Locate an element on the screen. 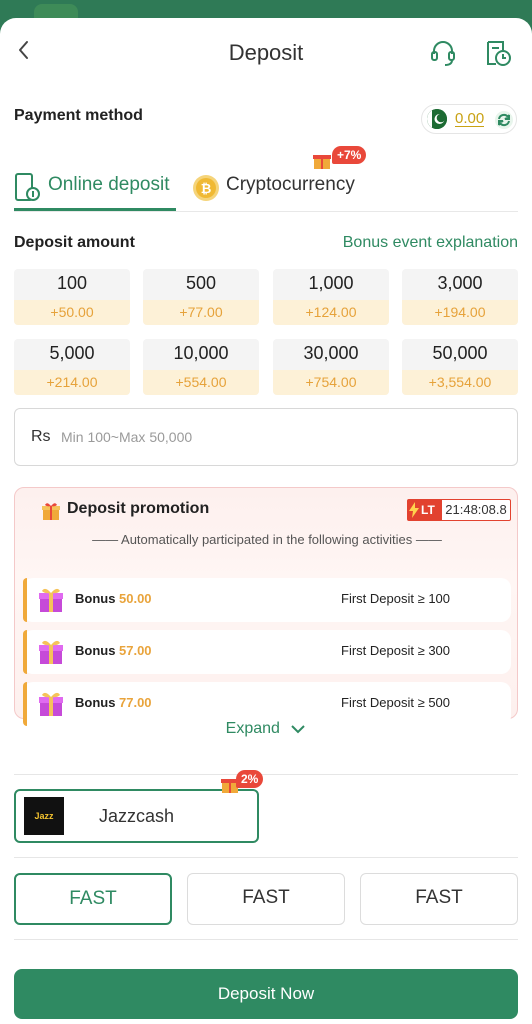  bonus-value: 57.00 is located at coordinates (135, 650).